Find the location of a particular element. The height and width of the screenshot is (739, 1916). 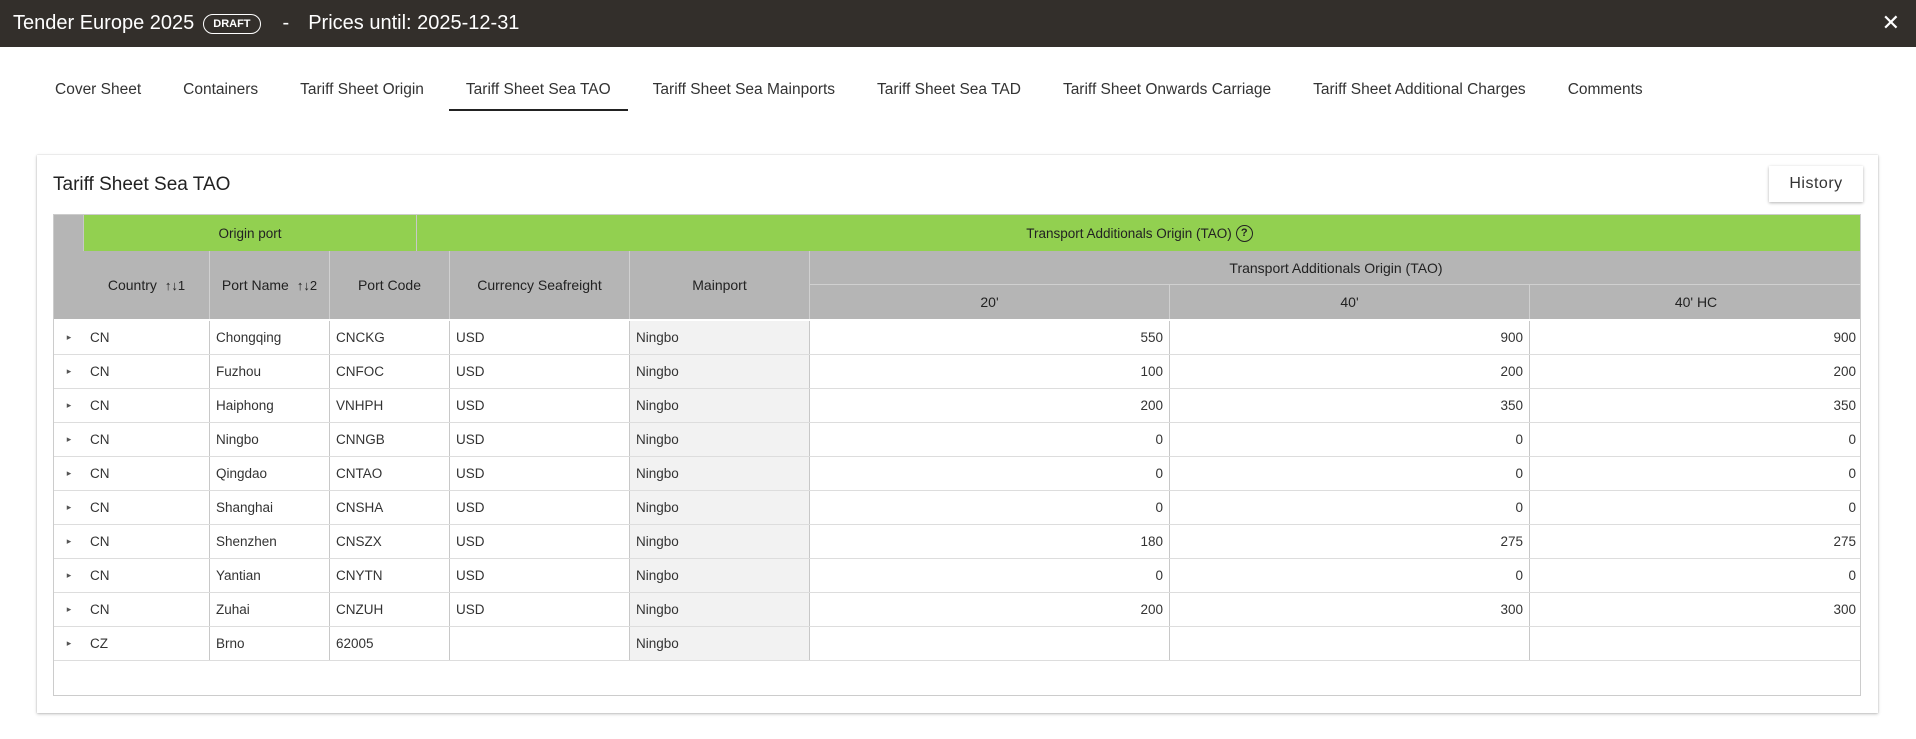

cell-v40 is located at coordinates (1350, 643).